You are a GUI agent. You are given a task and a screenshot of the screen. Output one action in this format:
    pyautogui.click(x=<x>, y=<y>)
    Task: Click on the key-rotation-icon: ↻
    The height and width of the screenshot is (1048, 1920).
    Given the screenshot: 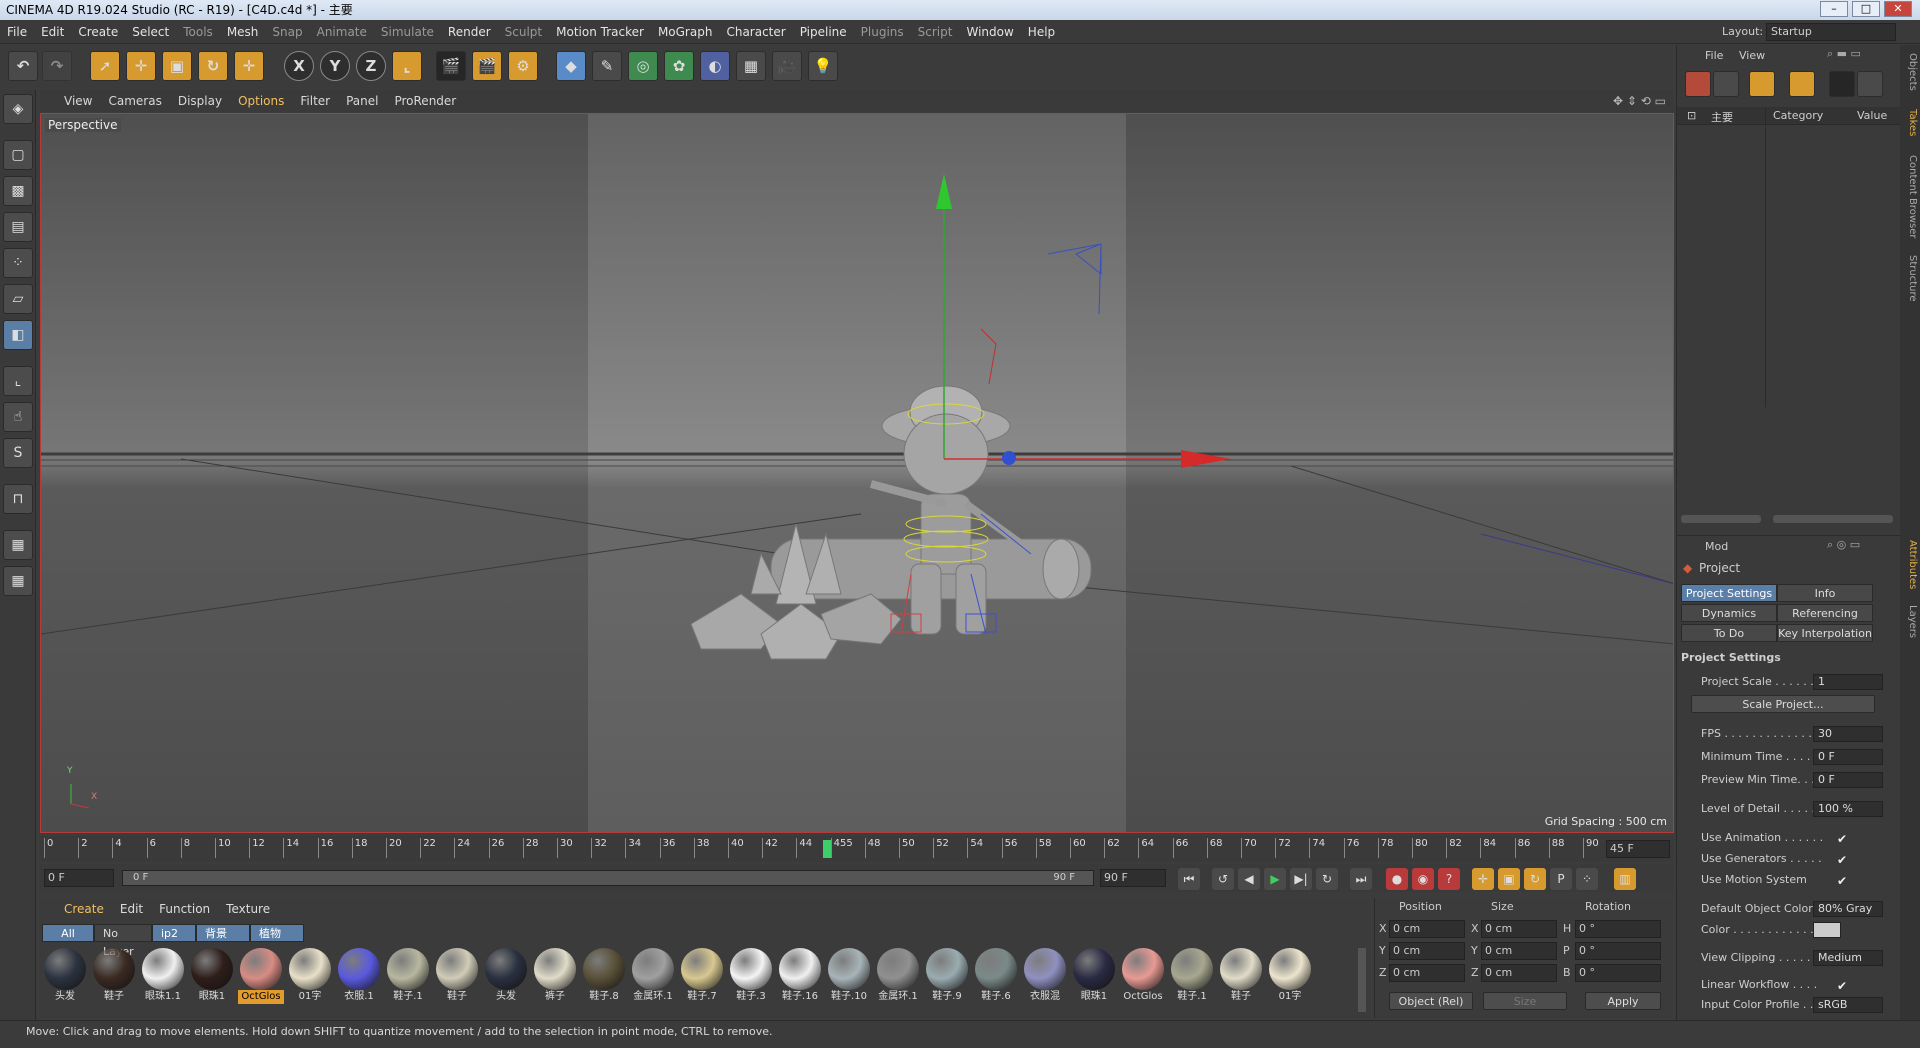 What is the action you would take?
    pyautogui.click(x=1535, y=879)
    